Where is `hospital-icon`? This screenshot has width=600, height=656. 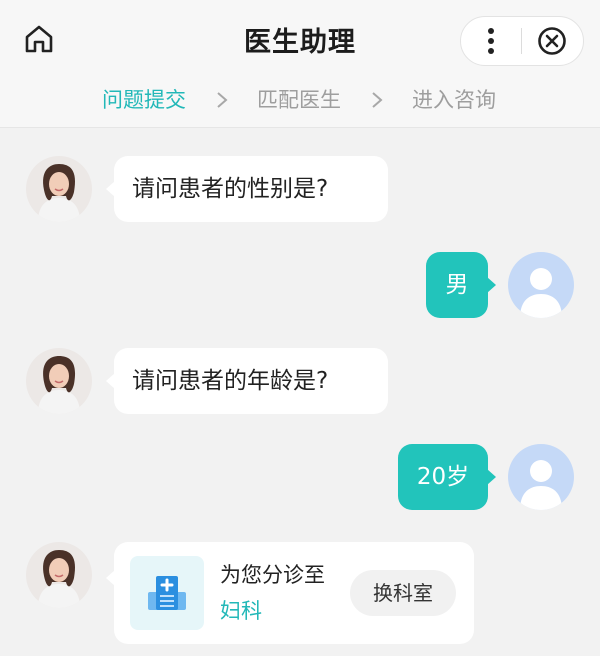 hospital-icon is located at coordinates (167, 593).